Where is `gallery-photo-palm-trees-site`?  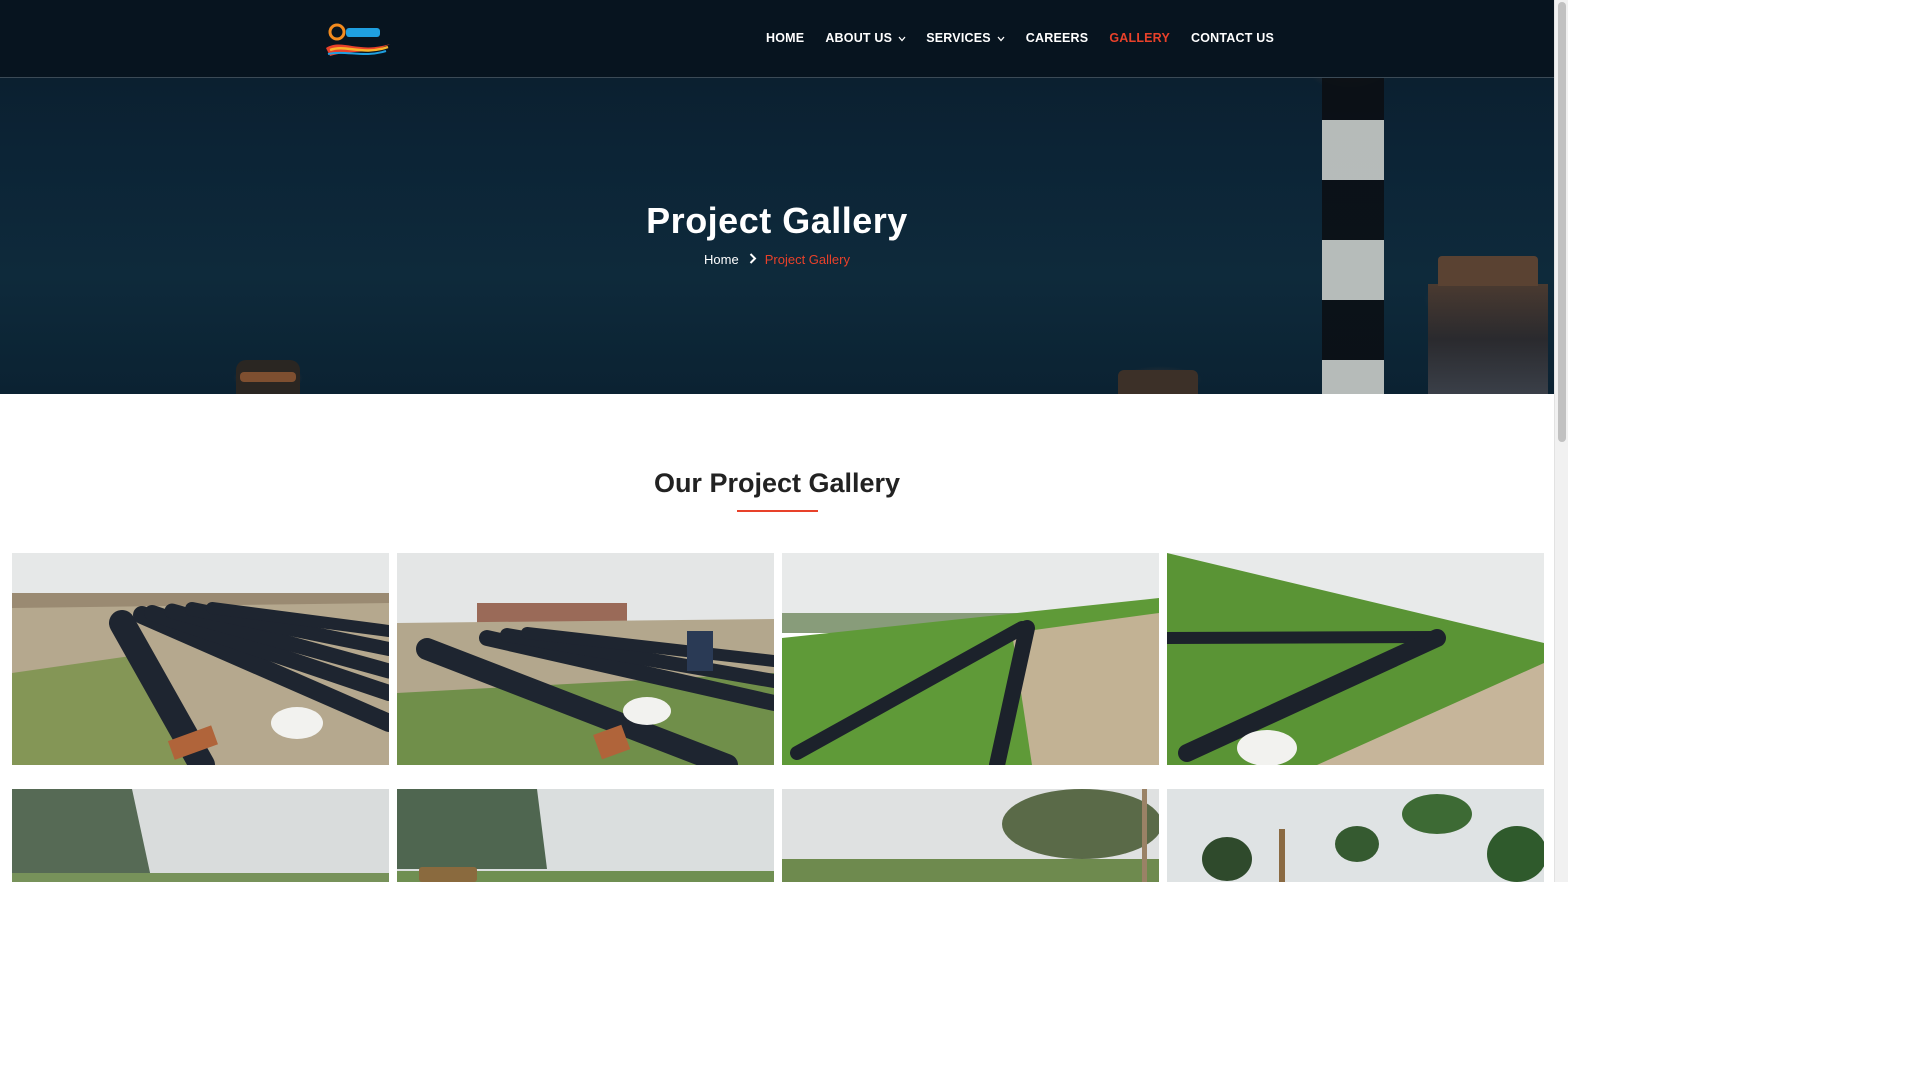 gallery-photo-palm-trees-site is located at coordinates (1355, 835).